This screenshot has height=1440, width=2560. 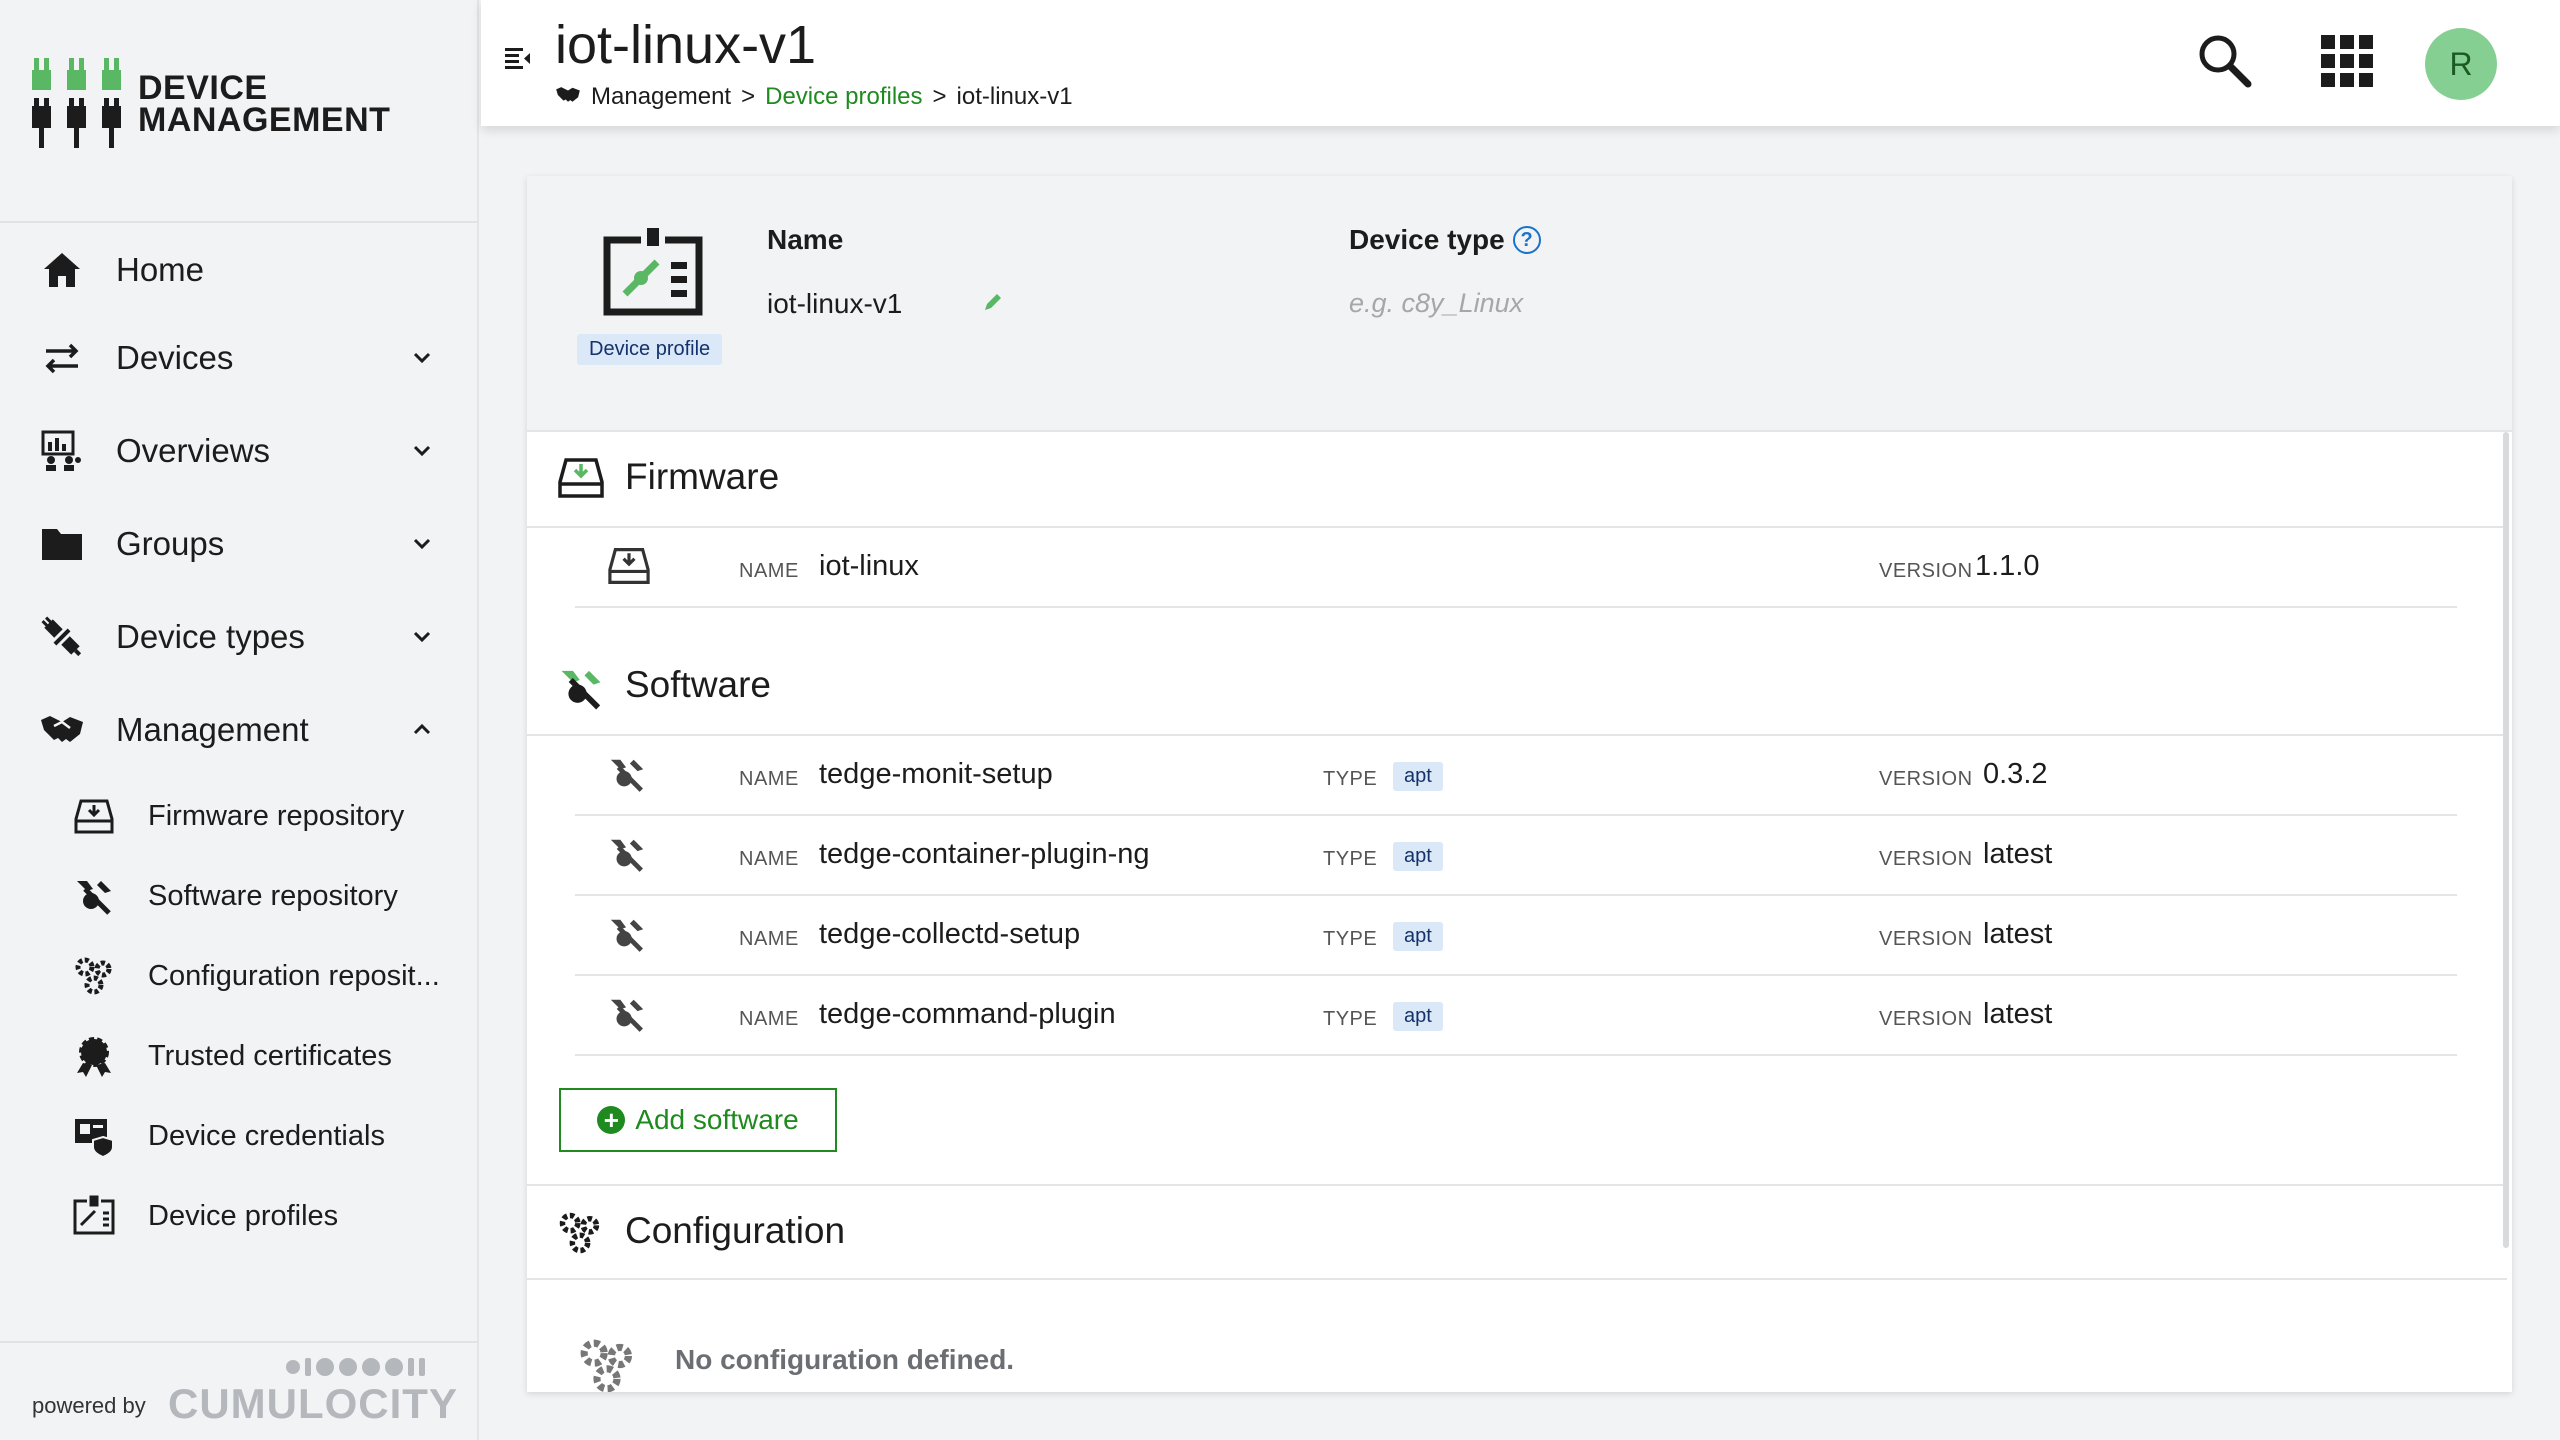 I want to click on nav-item-groups: Groups, so click(x=239, y=544).